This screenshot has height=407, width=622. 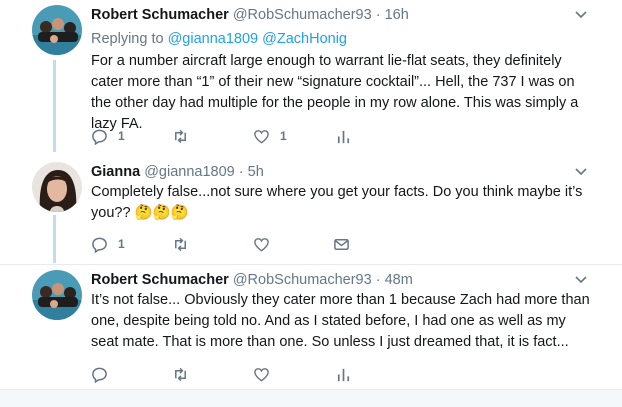 What do you see at coordinates (256, 172) in the screenshot?
I see `timestamp: 5h` at bounding box center [256, 172].